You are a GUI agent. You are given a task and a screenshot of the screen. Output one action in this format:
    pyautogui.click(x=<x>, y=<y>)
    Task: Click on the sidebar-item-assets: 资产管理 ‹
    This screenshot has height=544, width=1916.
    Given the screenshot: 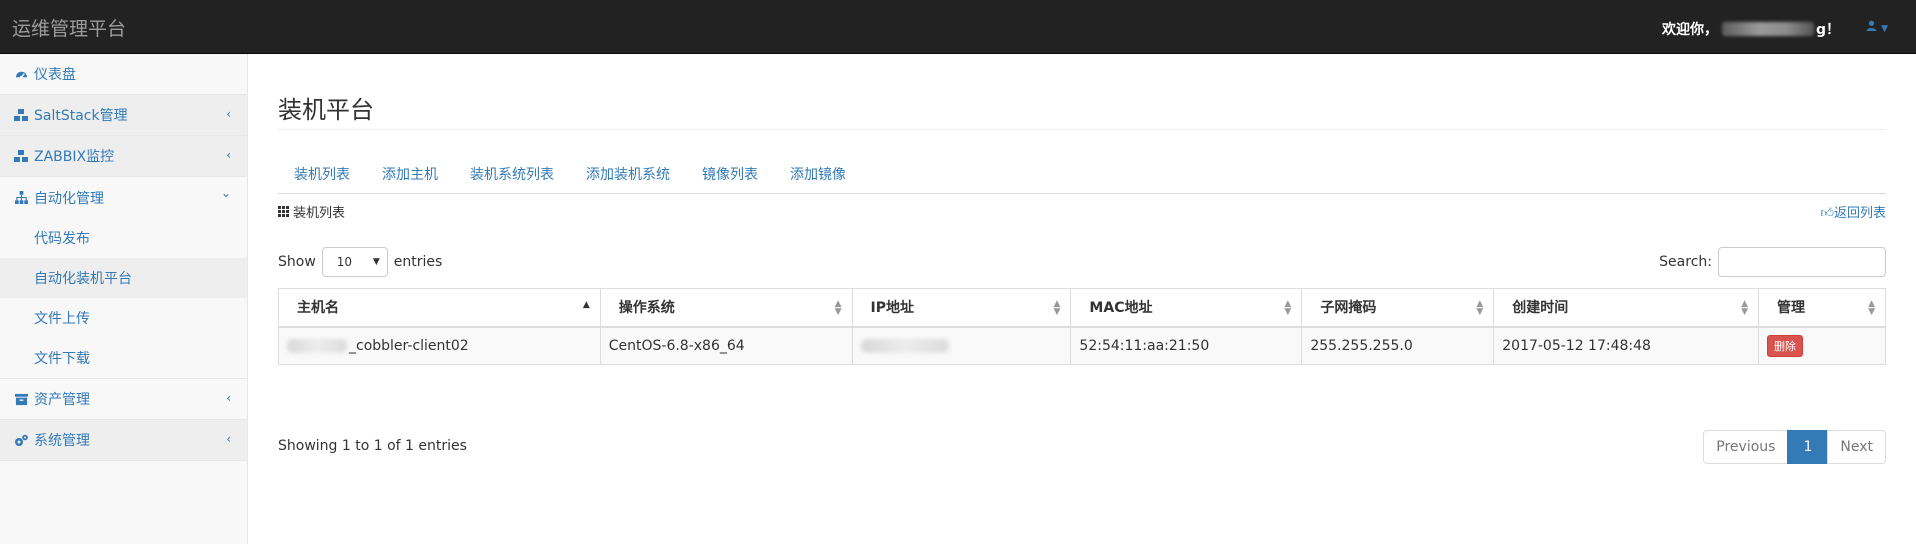 What is the action you would take?
    pyautogui.click(x=123, y=399)
    